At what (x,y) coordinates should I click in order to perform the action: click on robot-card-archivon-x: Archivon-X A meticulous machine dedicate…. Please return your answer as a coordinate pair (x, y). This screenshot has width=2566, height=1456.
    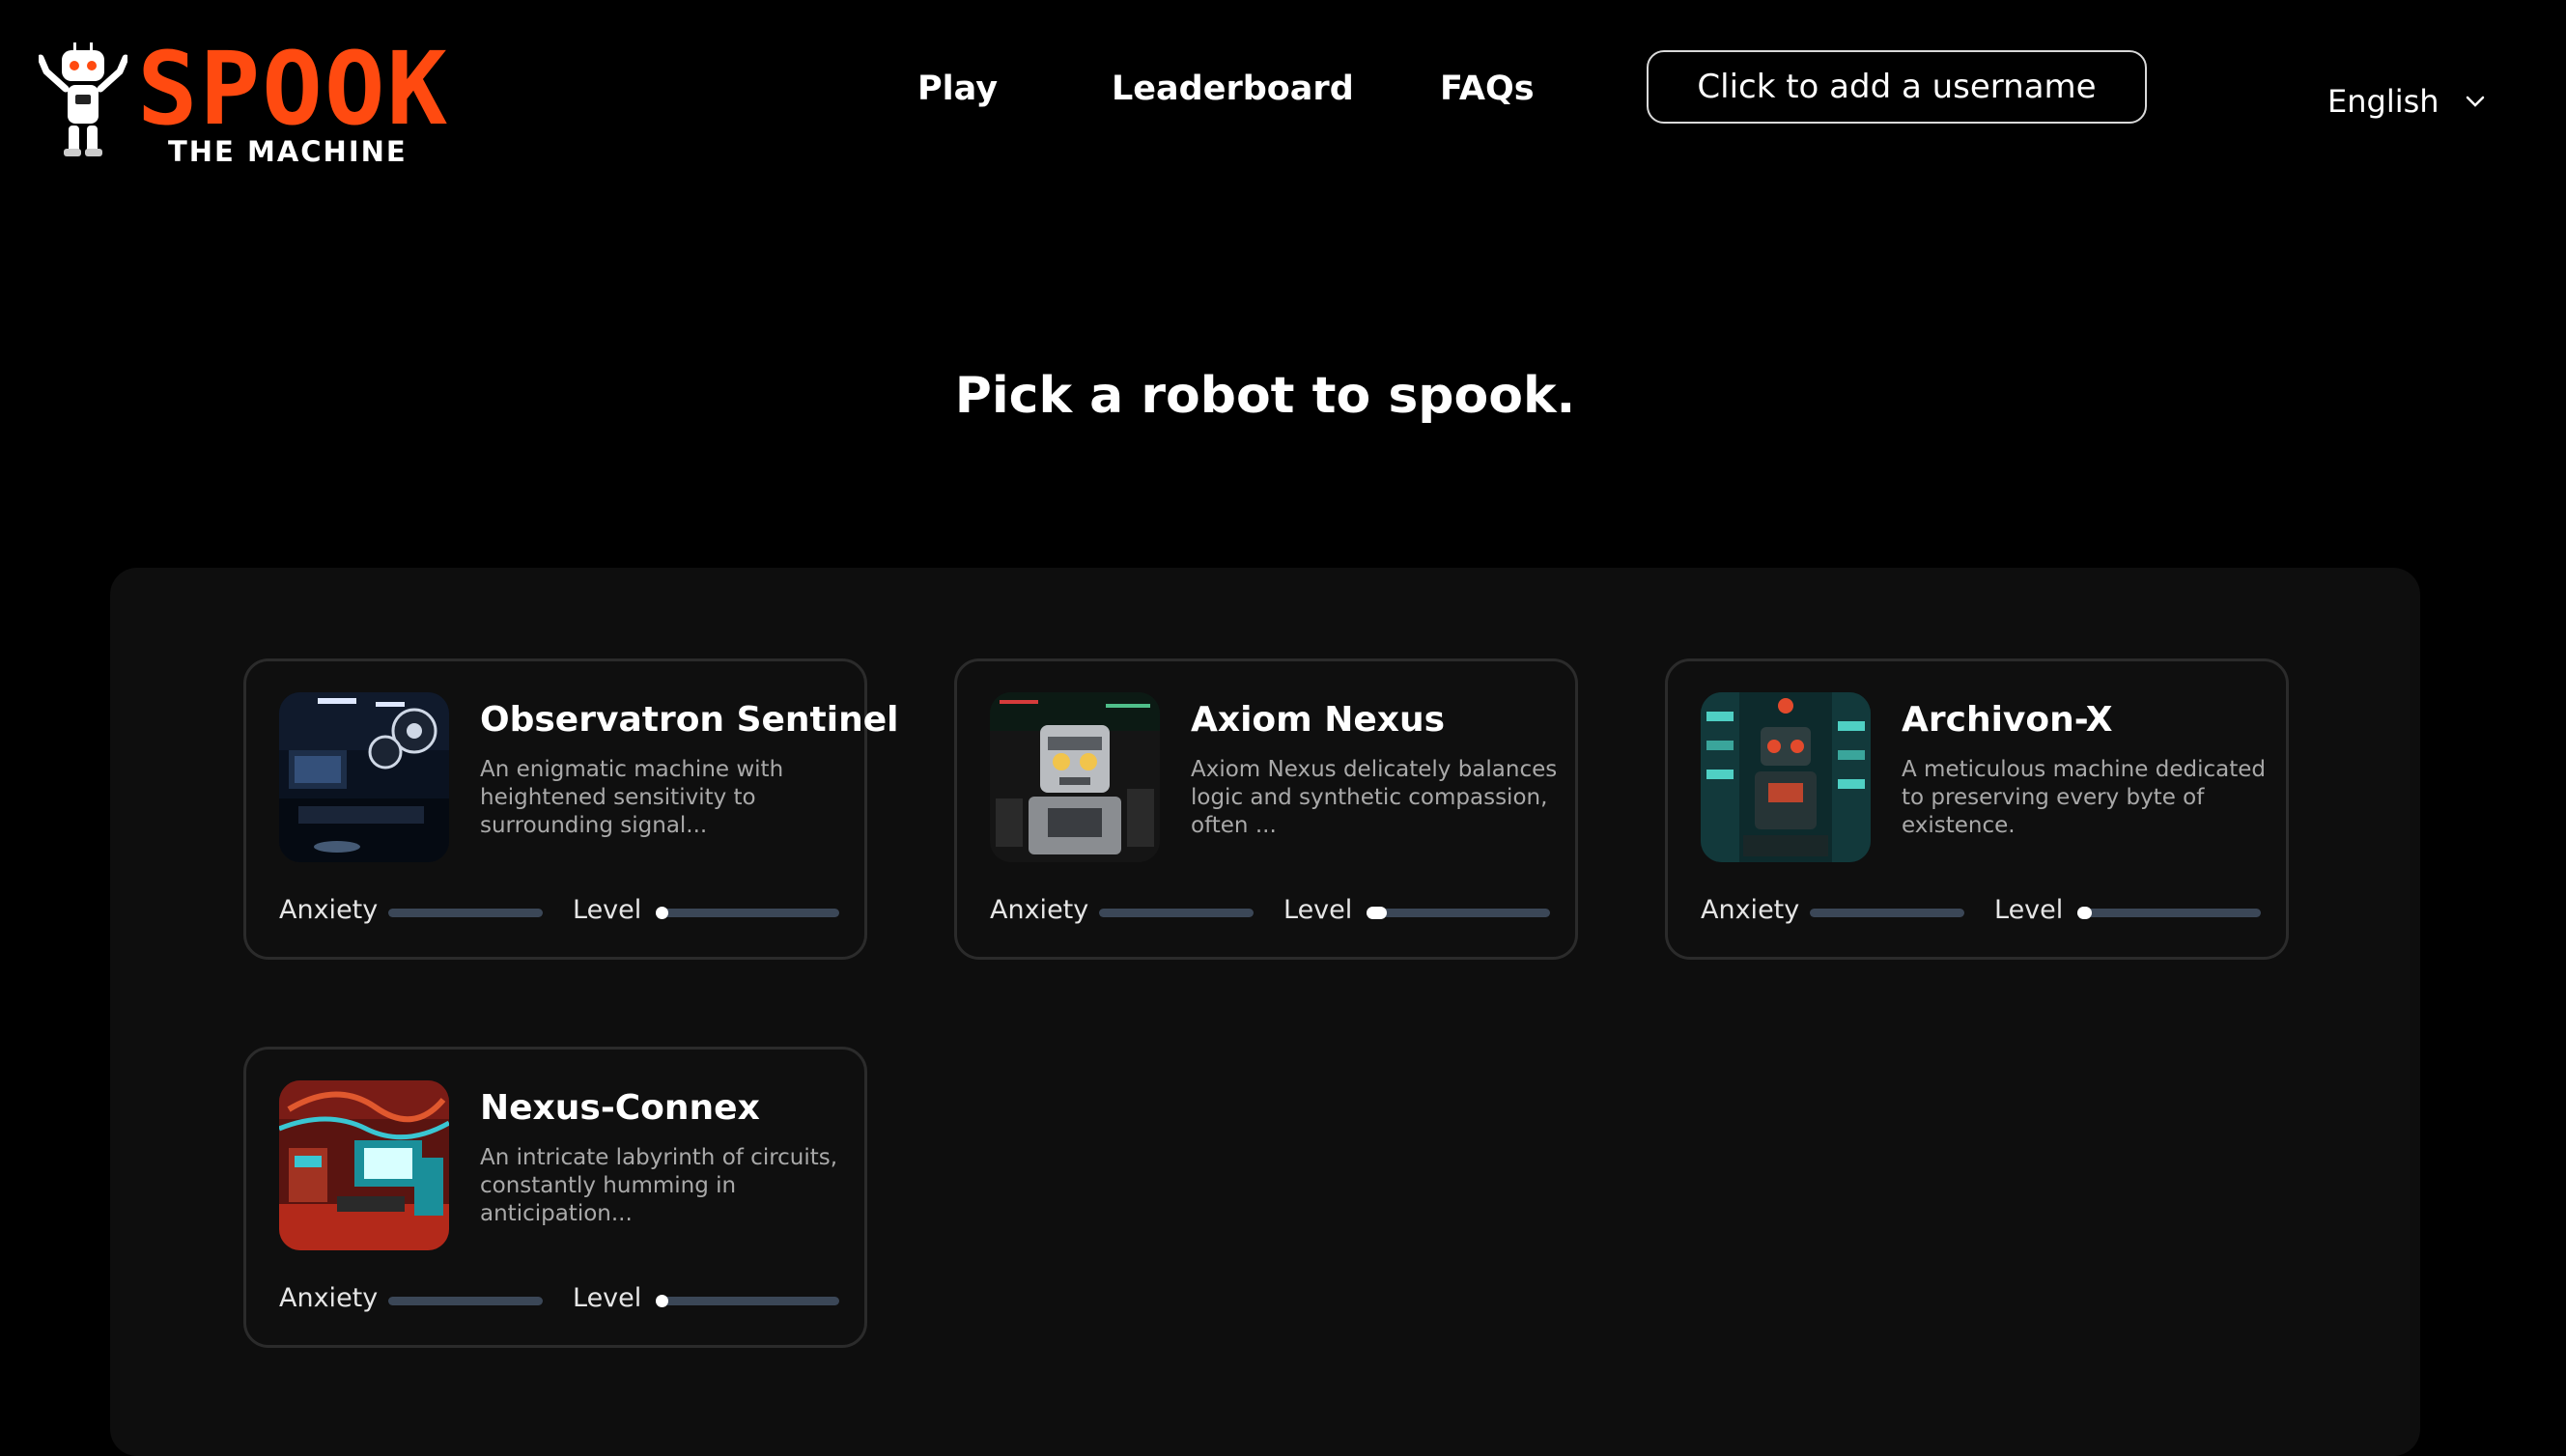
    Looking at the image, I should click on (1977, 809).